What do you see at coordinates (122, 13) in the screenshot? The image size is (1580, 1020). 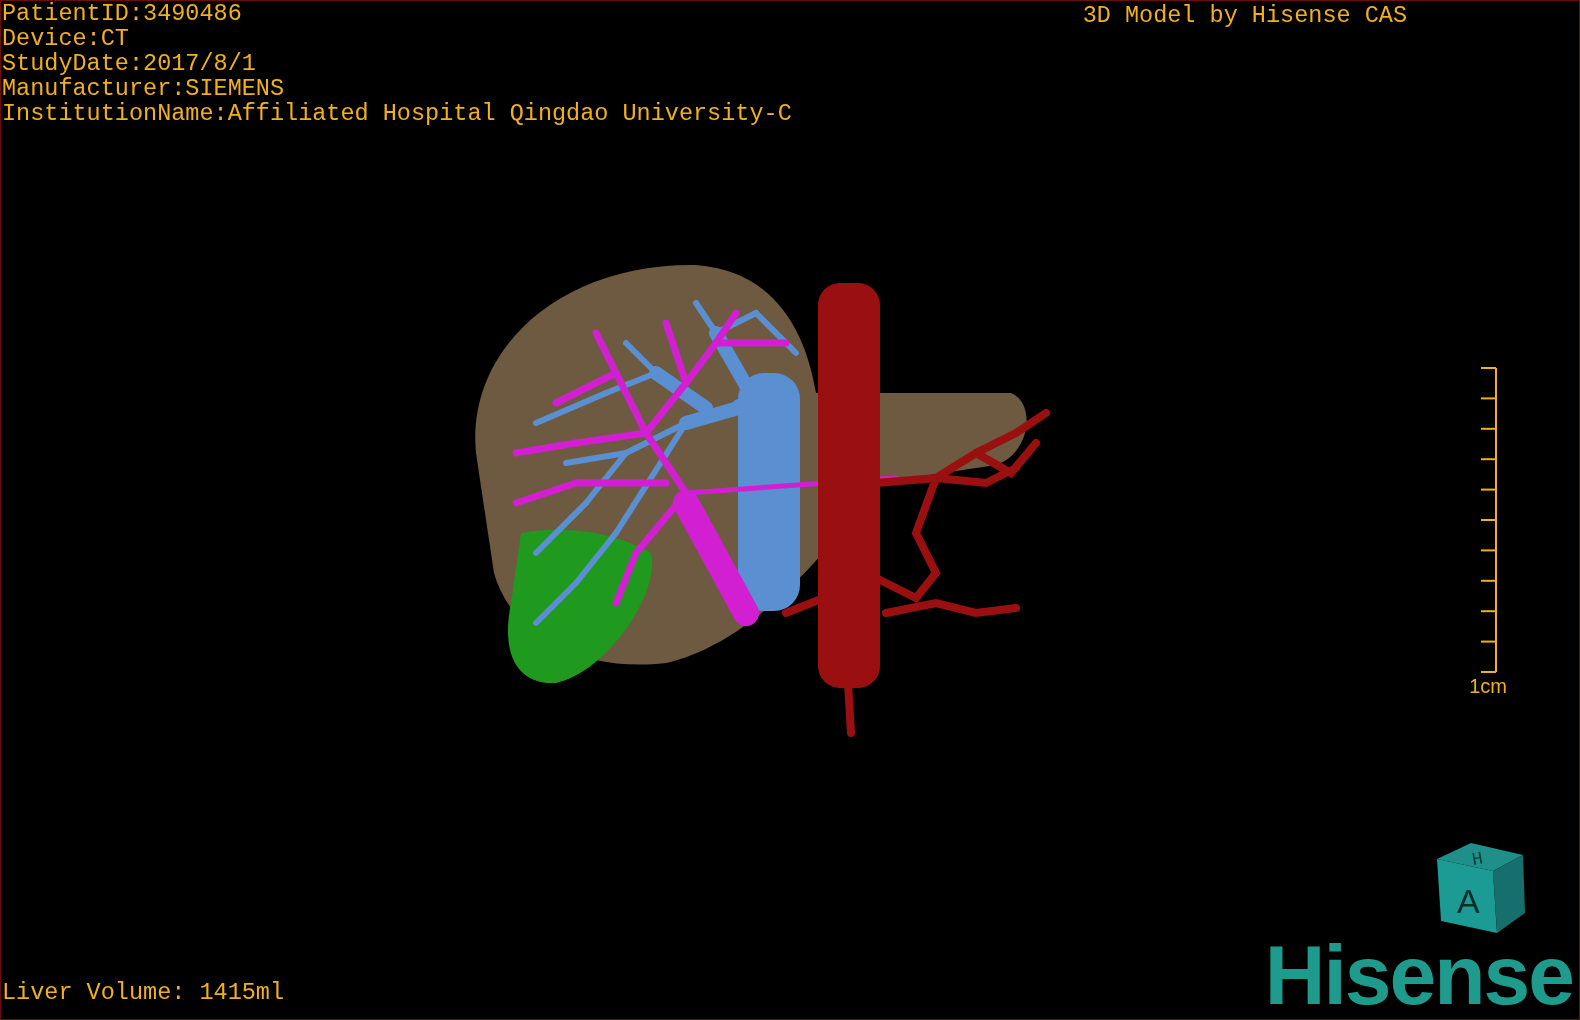 I see `study-info-text: PatientID:3490486` at bounding box center [122, 13].